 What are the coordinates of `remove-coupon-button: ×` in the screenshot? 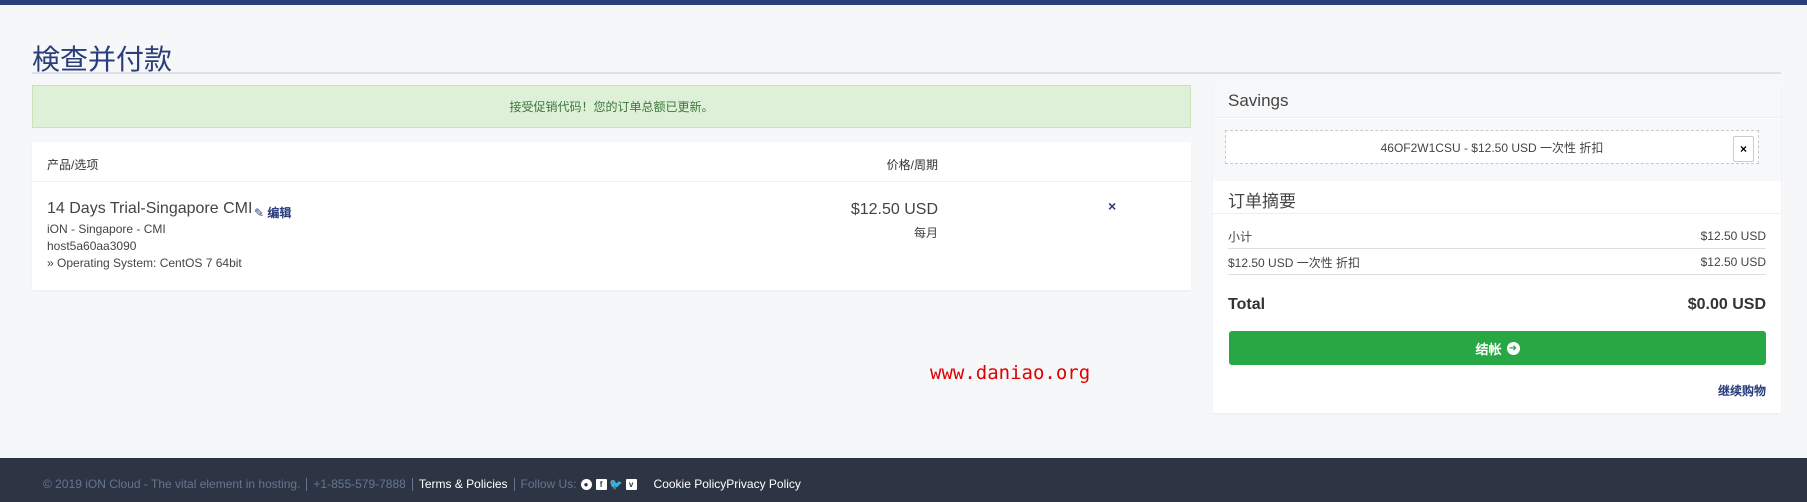 It's located at (1743, 149).